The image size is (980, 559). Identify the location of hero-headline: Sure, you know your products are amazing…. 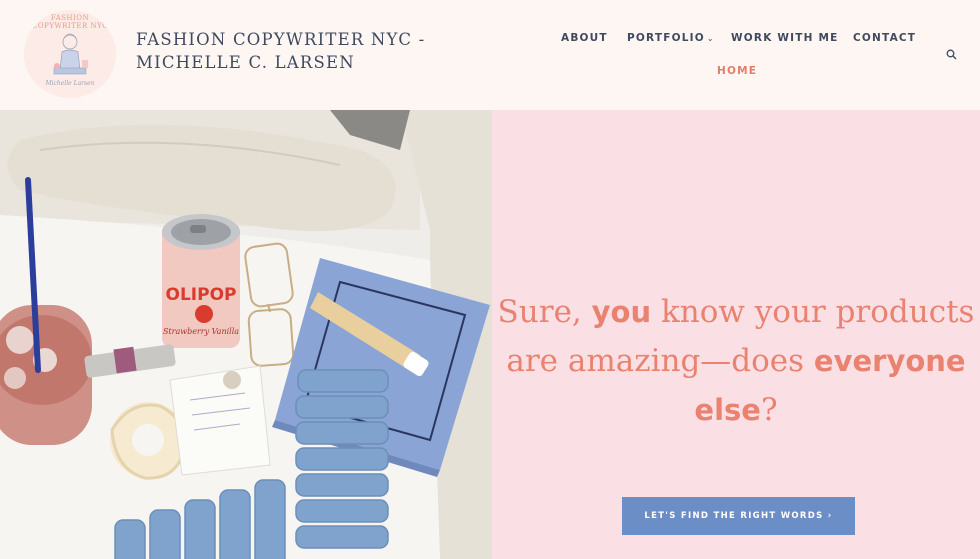
(736, 361).